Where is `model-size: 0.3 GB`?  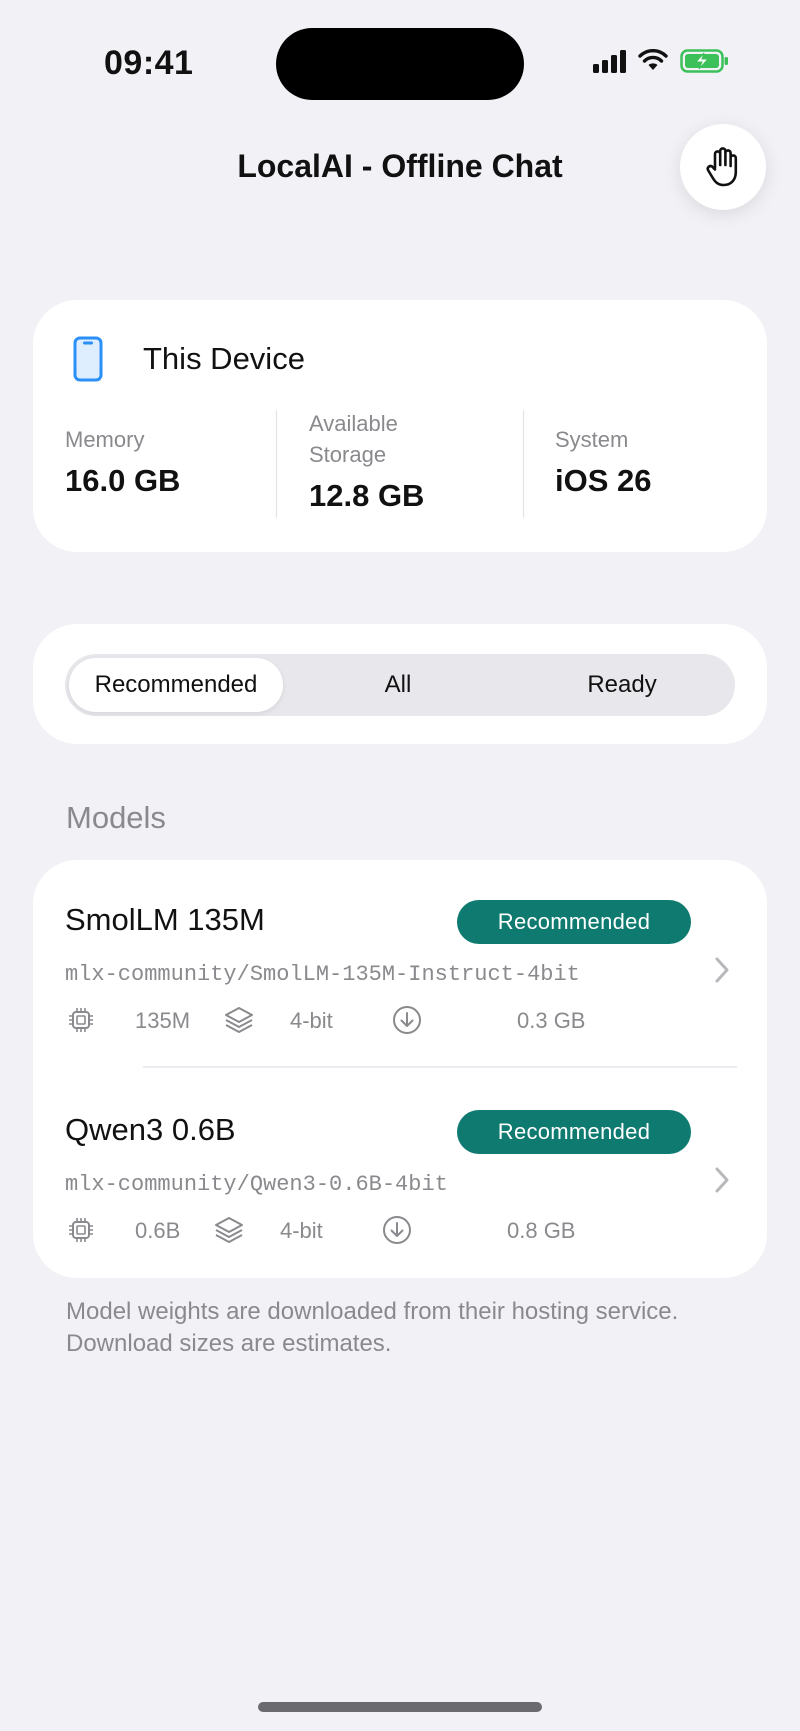 model-size: 0.3 GB is located at coordinates (551, 1020).